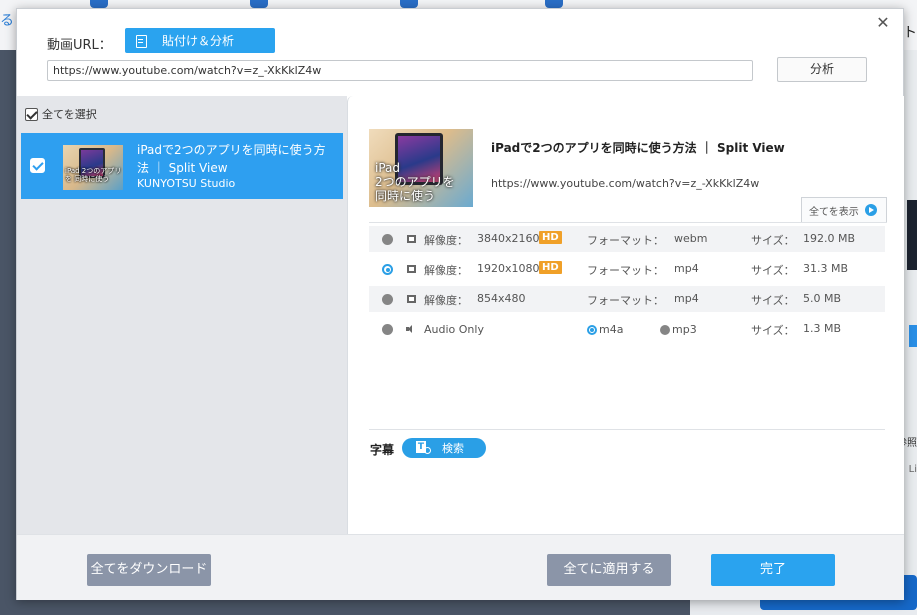 Image resolution: width=917 pixels, height=615 pixels. What do you see at coordinates (411, 329) in the screenshot?
I see `speaker-icon` at bounding box center [411, 329].